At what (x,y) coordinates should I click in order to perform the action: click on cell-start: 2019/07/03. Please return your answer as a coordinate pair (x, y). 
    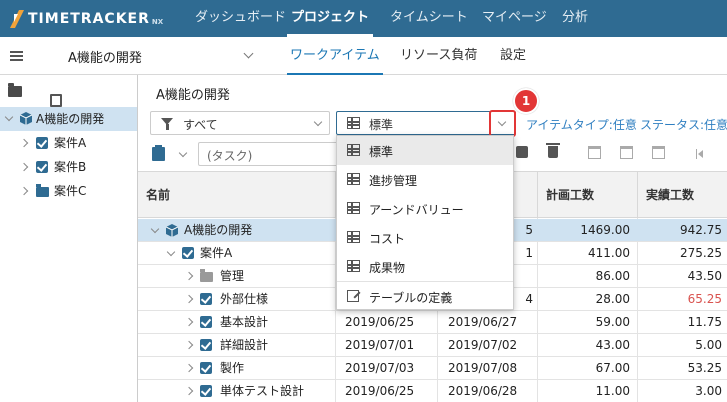
    Looking at the image, I should click on (380, 368).